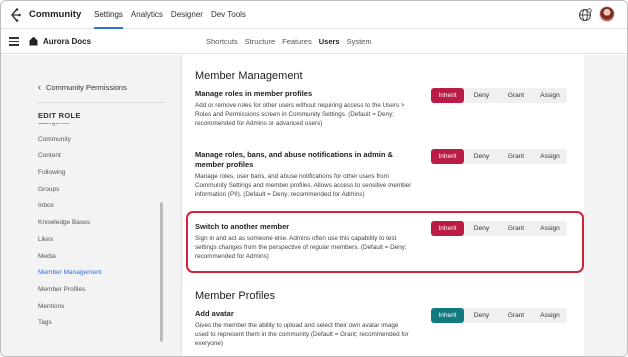 This screenshot has width=628, height=357. What do you see at coordinates (101, 102) in the screenshot?
I see `divider` at bounding box center [101, 102].